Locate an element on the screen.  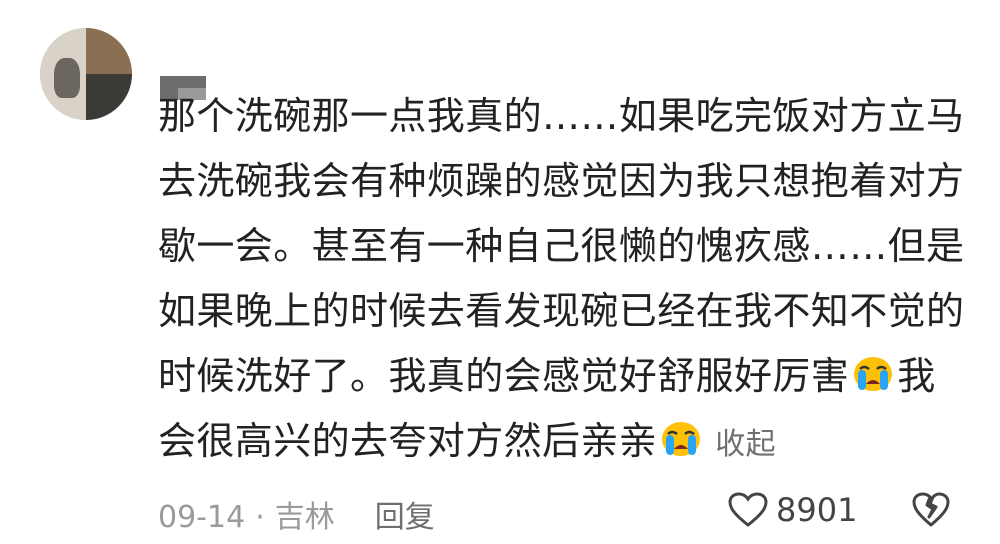
user-avatar is located at coordinates (86, 74).